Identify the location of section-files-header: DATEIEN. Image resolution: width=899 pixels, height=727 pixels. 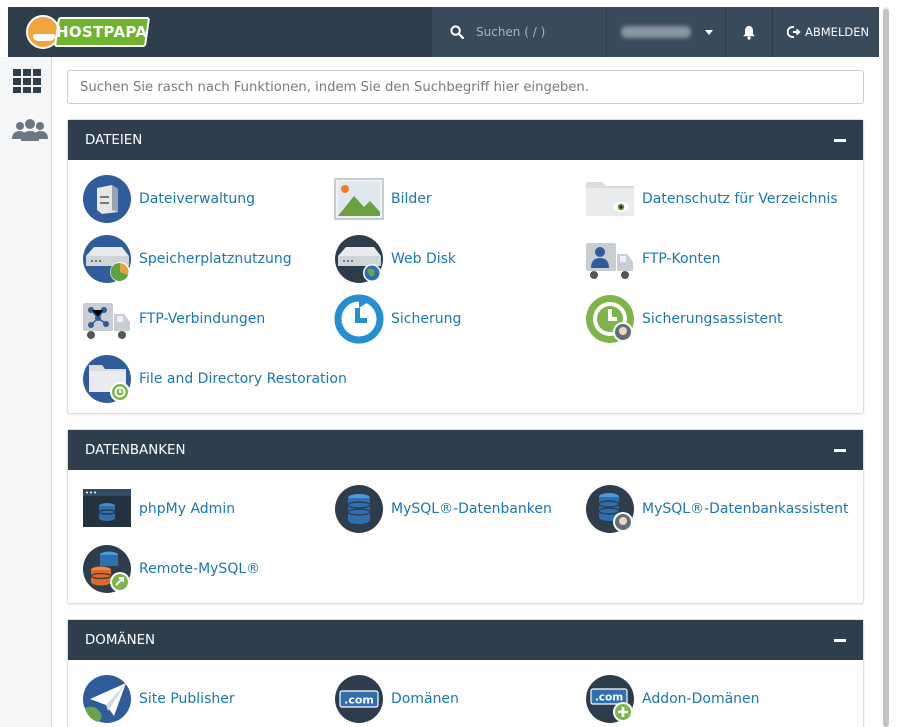
(465, 140).